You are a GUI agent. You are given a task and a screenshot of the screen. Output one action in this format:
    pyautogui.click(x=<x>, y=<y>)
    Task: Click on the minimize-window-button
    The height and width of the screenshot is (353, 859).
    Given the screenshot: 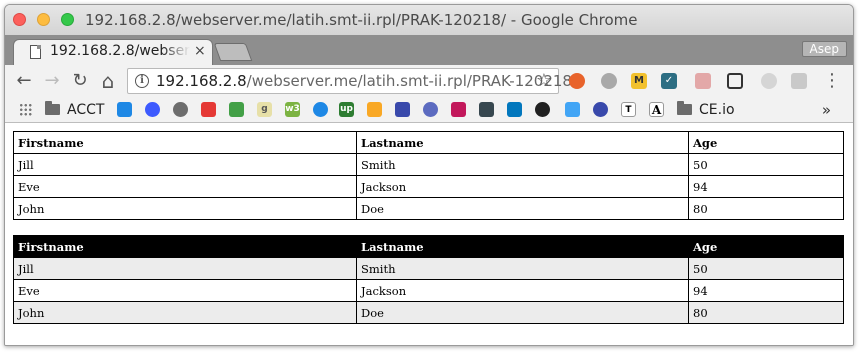 What is the action you would take?
    pyautogui.click(x=43, y=19)
    